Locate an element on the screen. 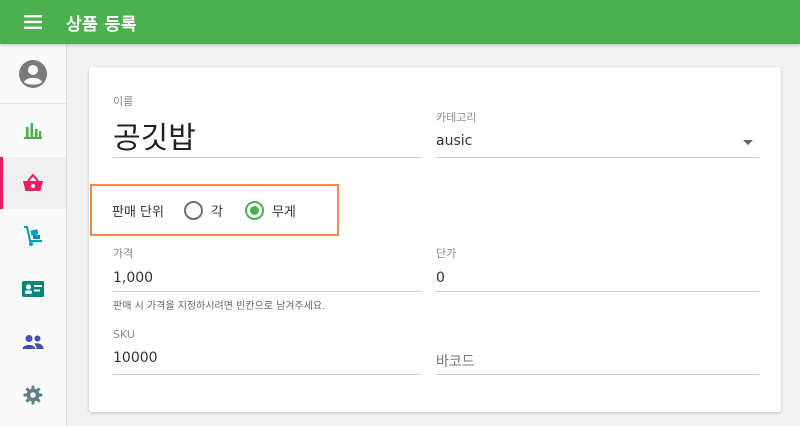 The width and height of the screenshot is (800, 426). radio-checked-icon is located at coordinates (254, 210).